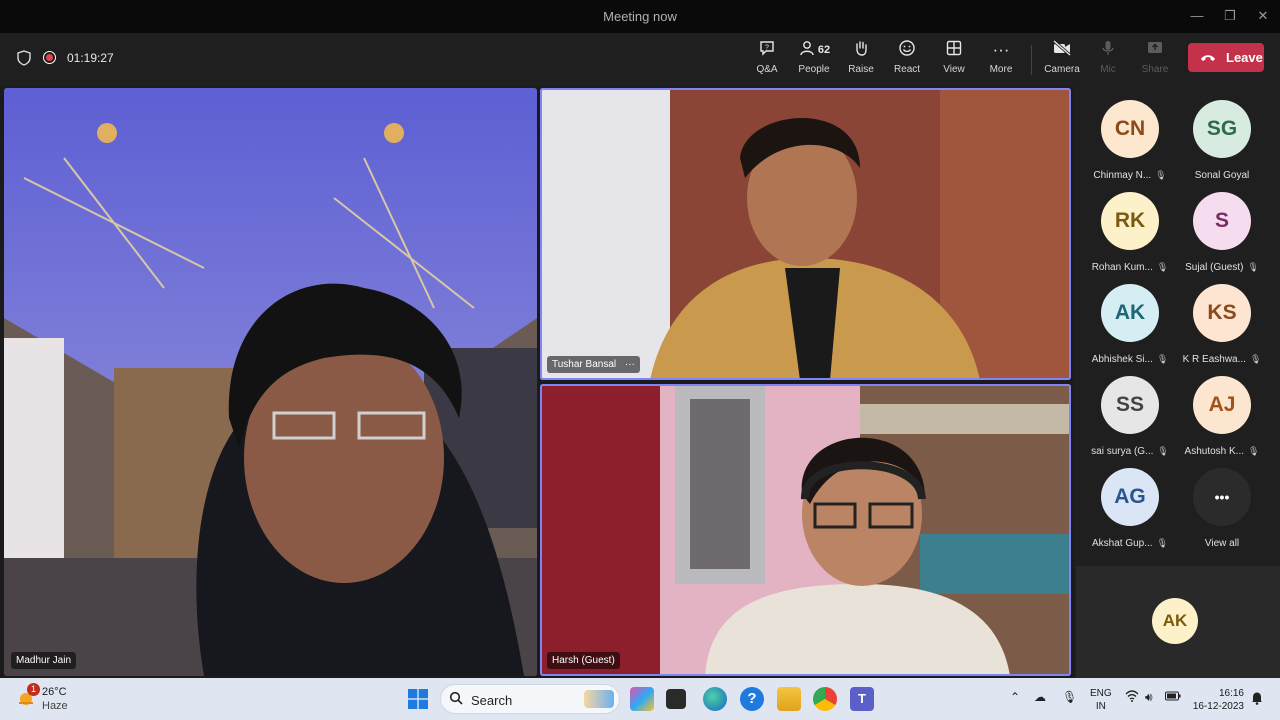  I want to click on participant-card-ak: AK Abhishek Si... 🎙︎, so click(1130, 330).